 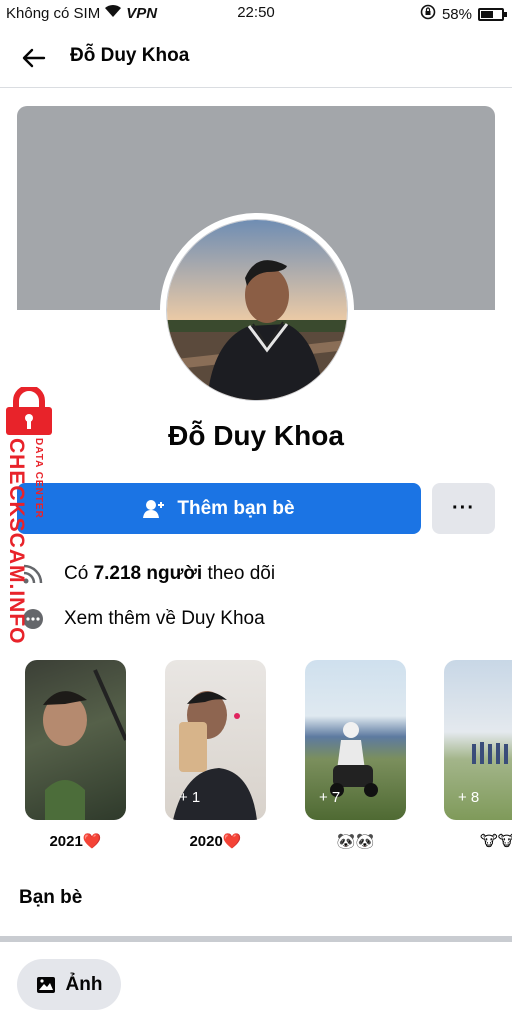 What do you see at coordinates (29, 411) in the screenshot?
I see `padlock-icon` at bounding box center [29, 411].